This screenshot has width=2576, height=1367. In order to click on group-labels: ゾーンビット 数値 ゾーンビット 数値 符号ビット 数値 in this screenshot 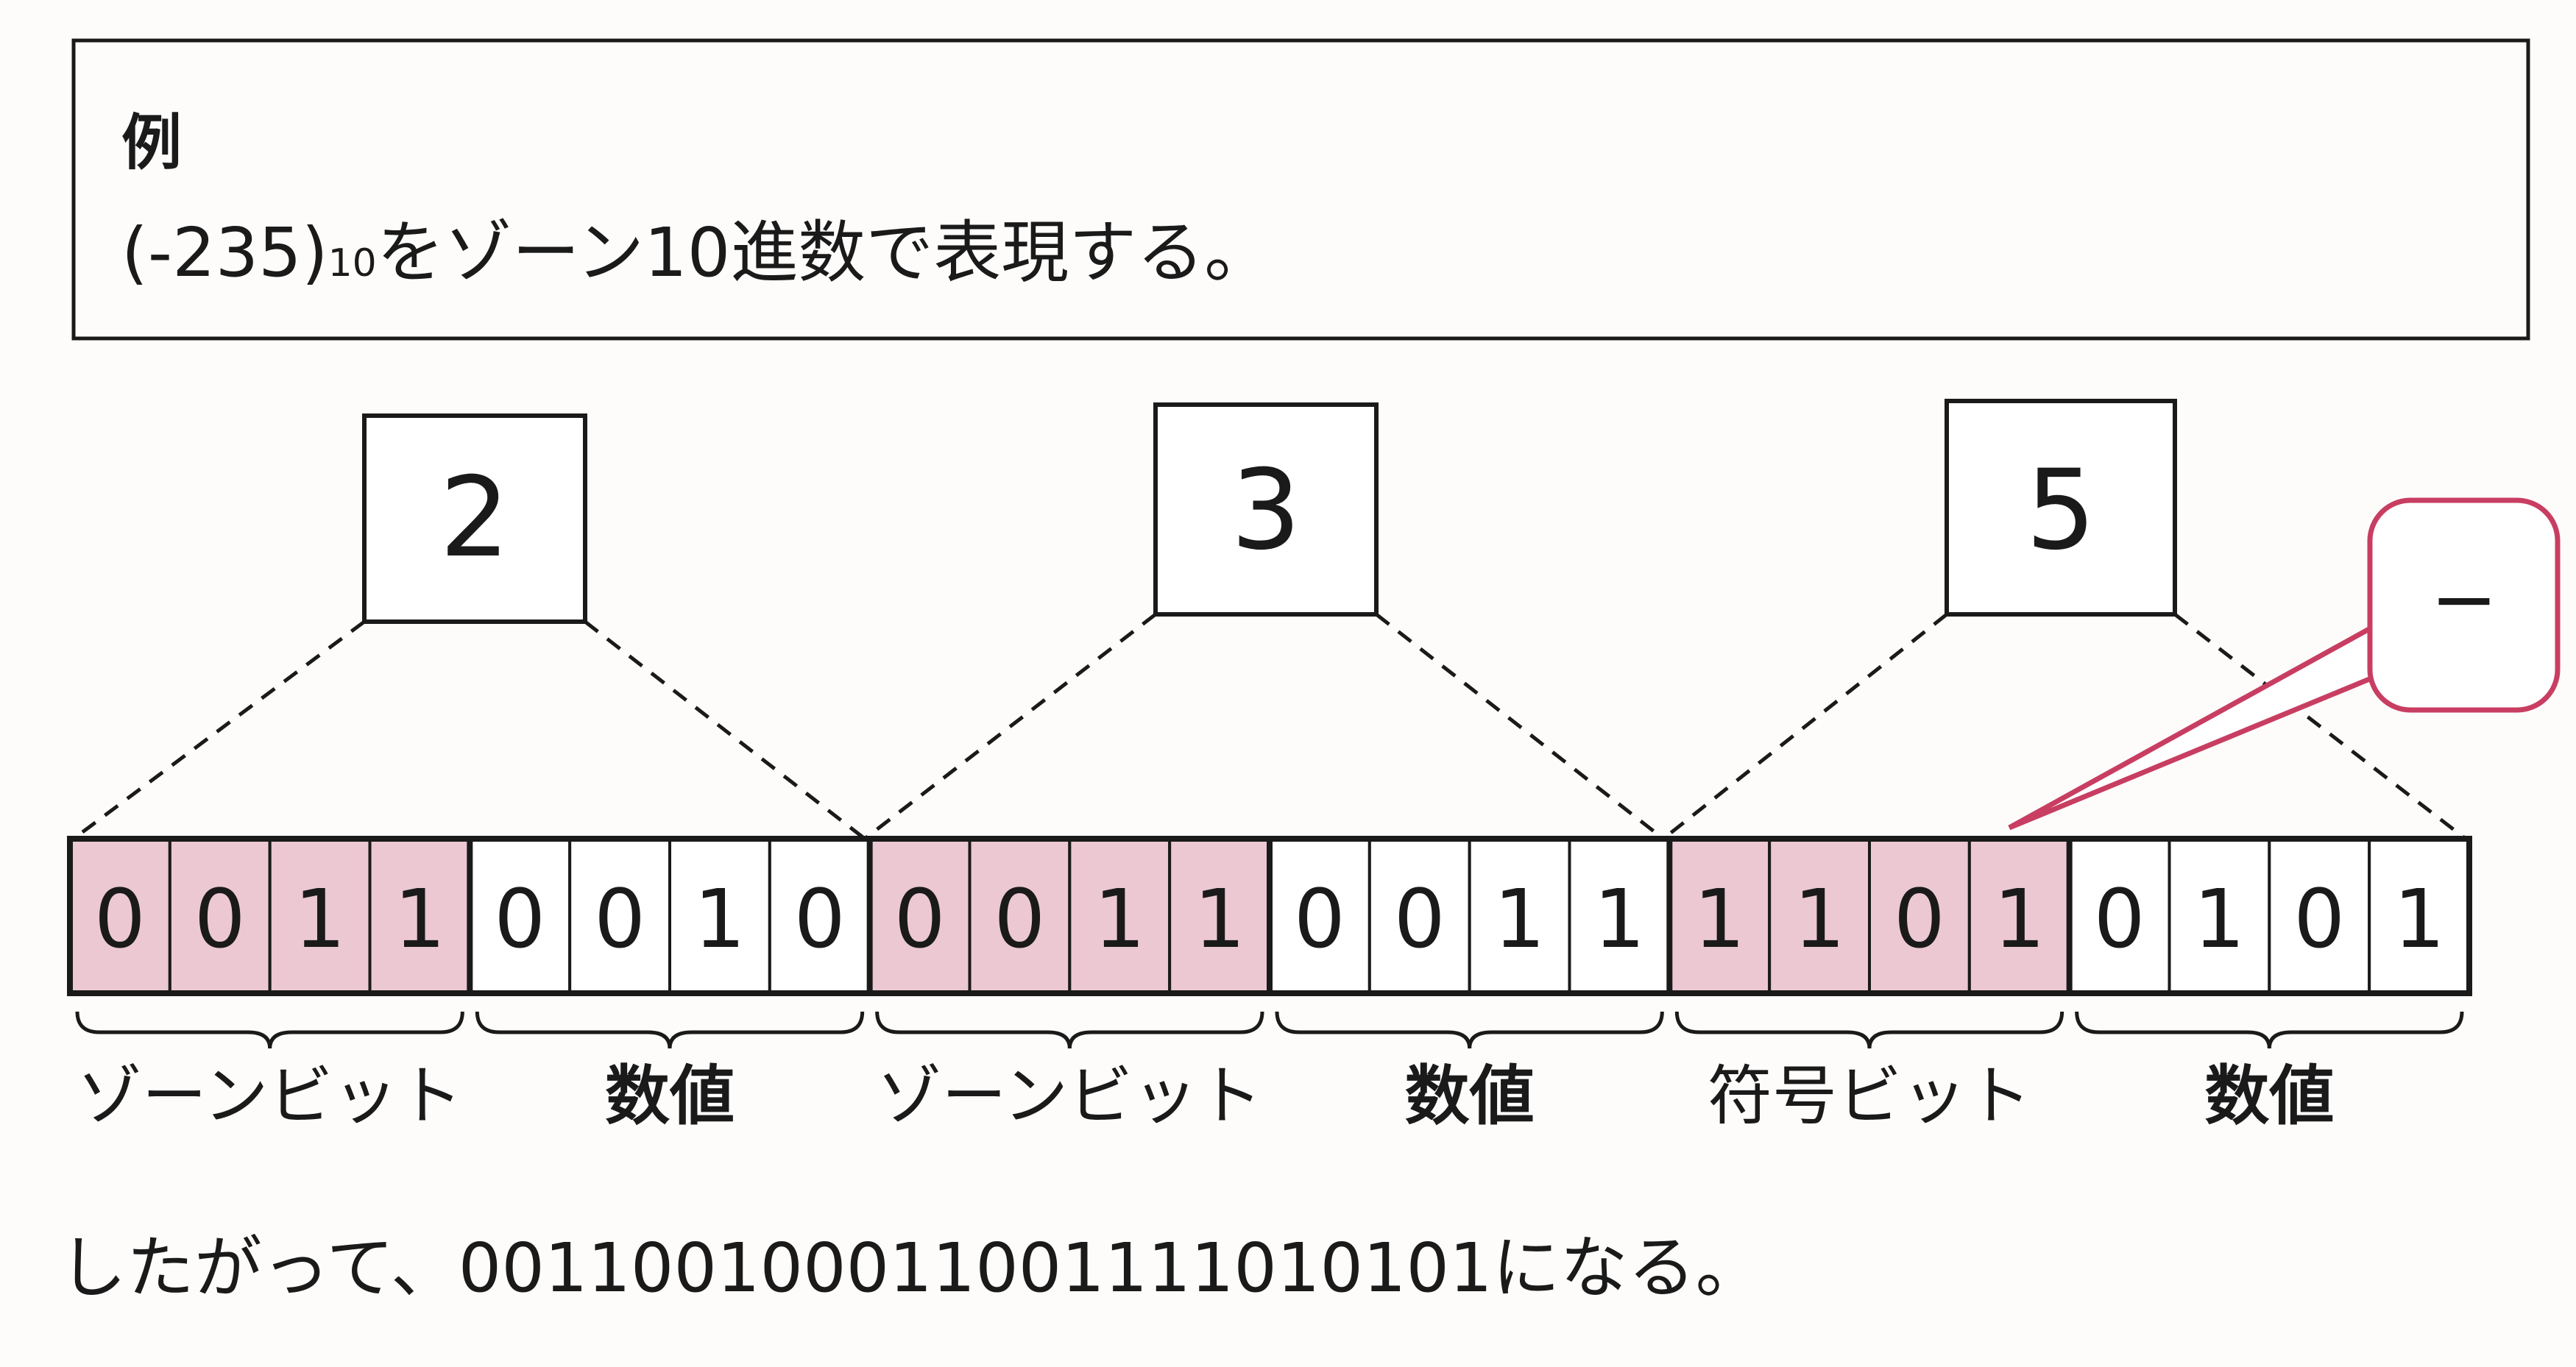, I will do `click(1205, 1096)`.